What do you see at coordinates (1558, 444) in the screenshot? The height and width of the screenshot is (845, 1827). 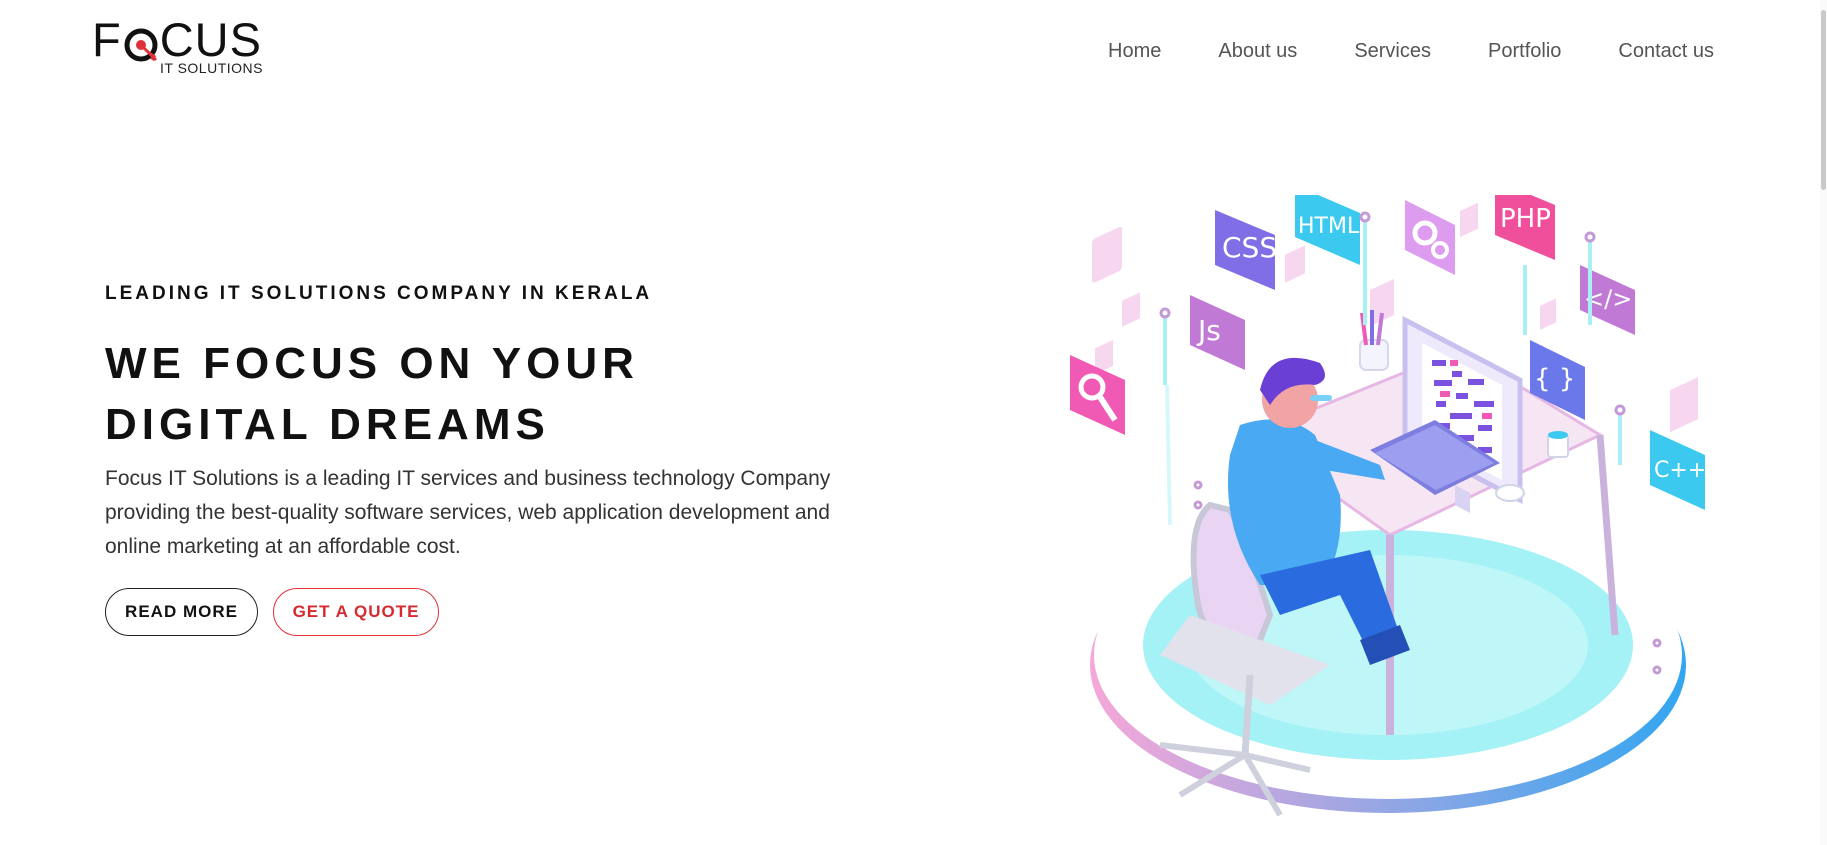 I see `cup-icon` at bounding box center [1558, 444].